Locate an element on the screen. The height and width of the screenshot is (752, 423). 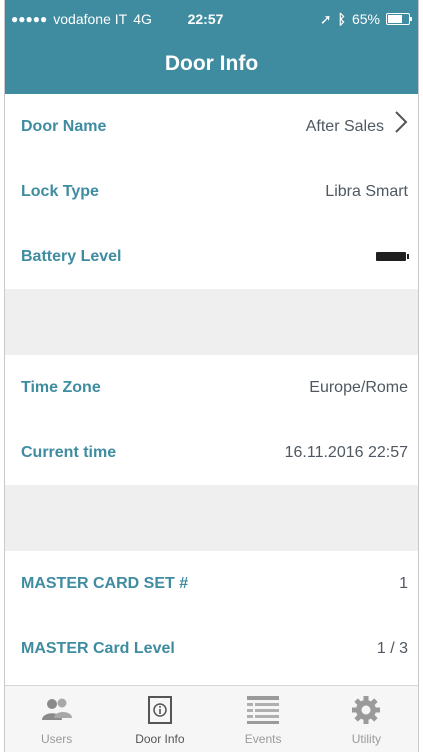
battery-level-row: Battery Level is located at coordinates (211, 256).